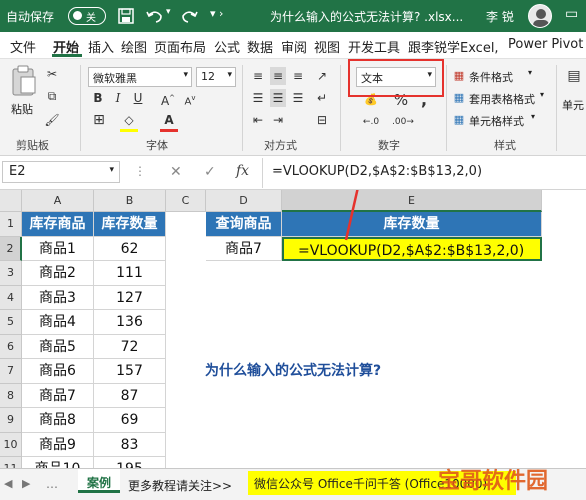 The width and height of the screenshot is (586, 500). Describe the element at coordinates (389, 145) in the screenshot. I see `number-group-label: 数字` at that location.